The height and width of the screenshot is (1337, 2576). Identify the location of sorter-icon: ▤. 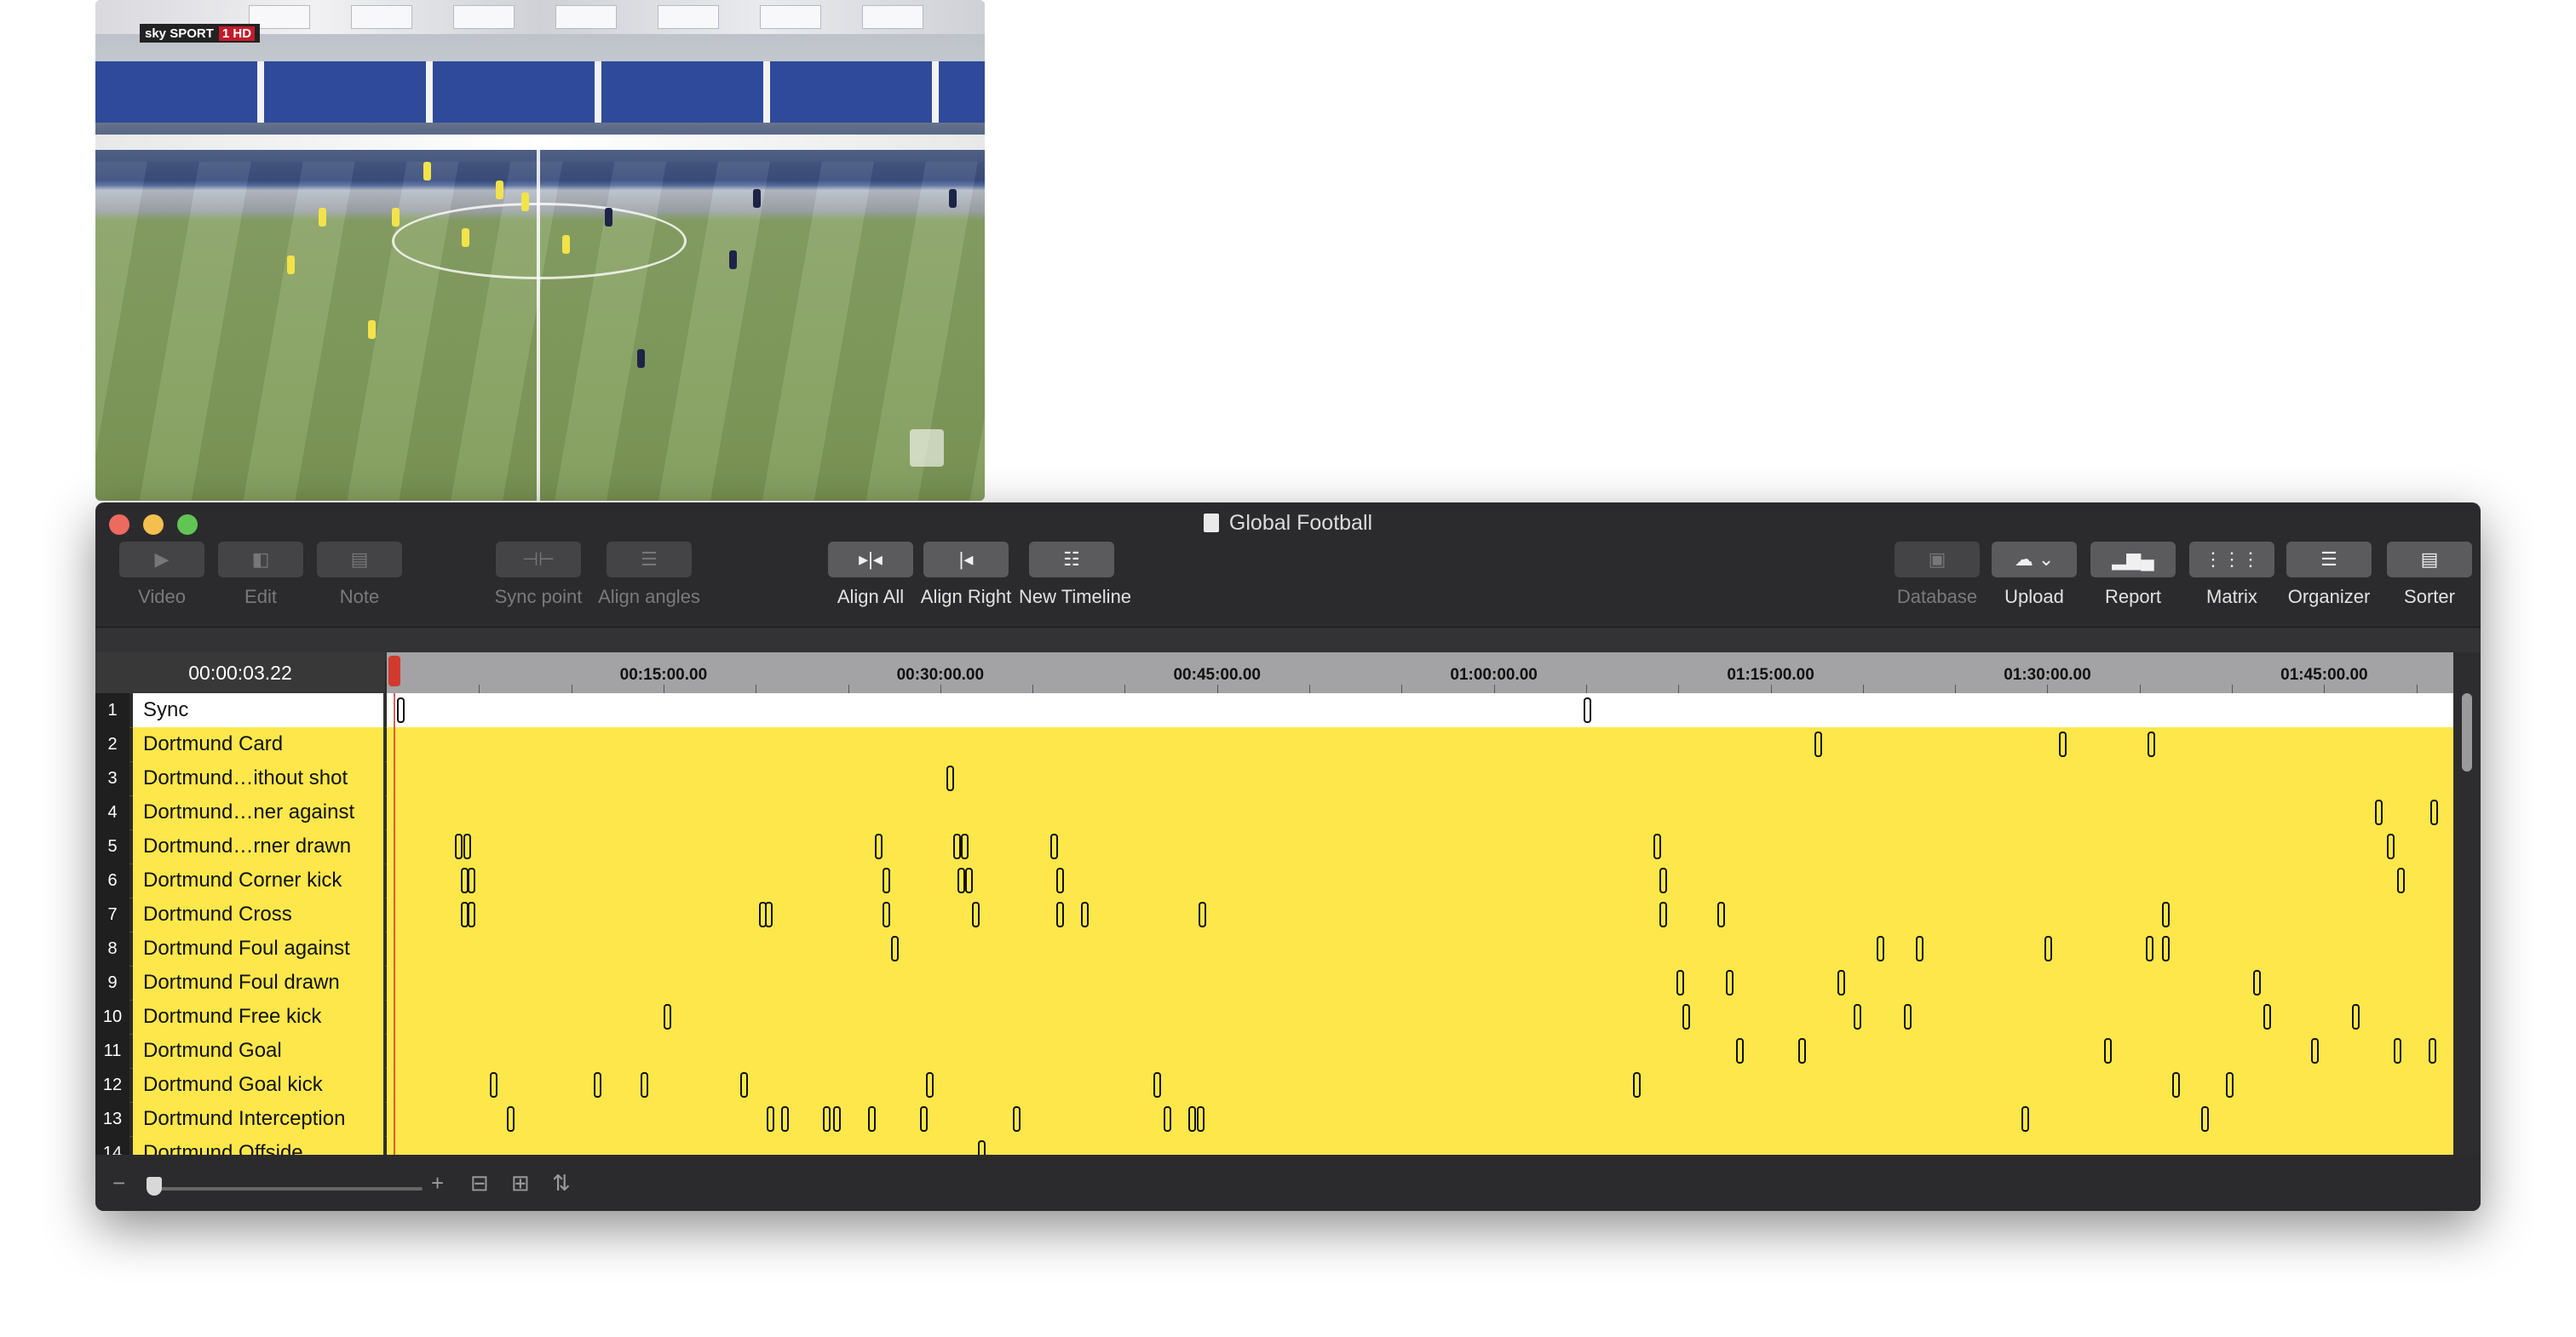
(2429, 559).